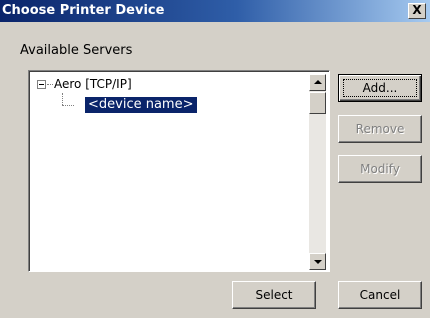 This screenshot has height=318, width=430. Describe the element at coordinates (76, 50) in the screenshot. I see `available-servers-label: Available Servers` at that location.